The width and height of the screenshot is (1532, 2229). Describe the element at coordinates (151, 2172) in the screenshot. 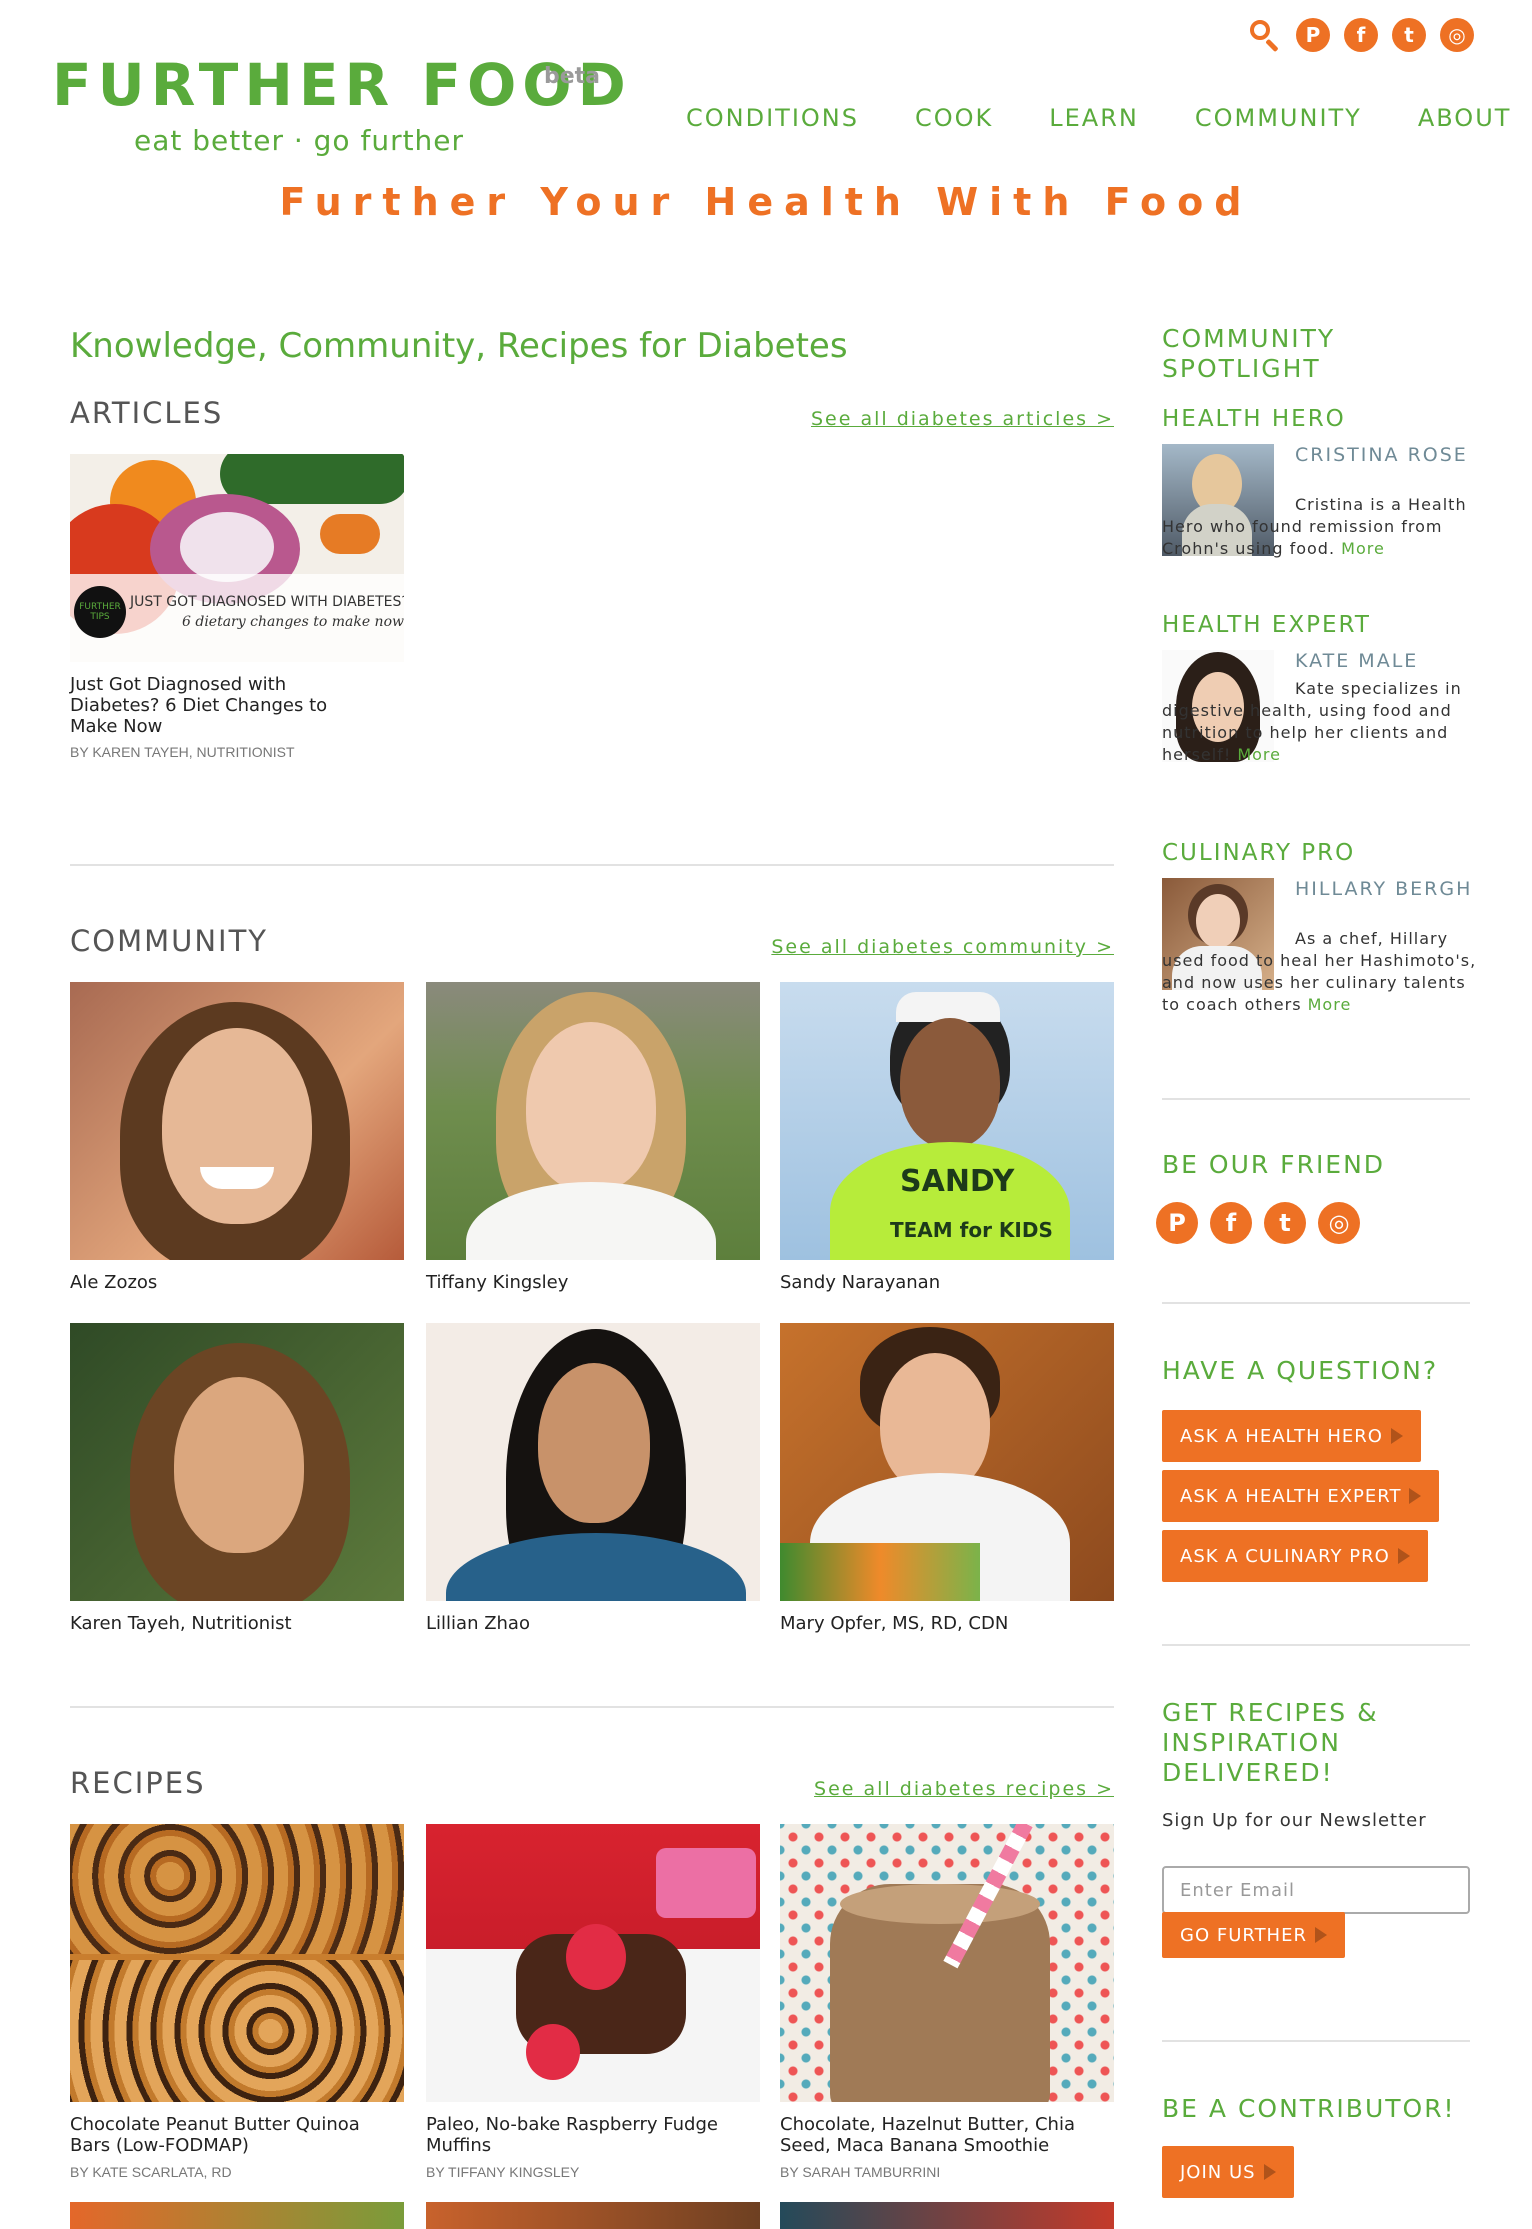

I see `recipe-byline: BY KATE SCARLATA, RD` at that location.